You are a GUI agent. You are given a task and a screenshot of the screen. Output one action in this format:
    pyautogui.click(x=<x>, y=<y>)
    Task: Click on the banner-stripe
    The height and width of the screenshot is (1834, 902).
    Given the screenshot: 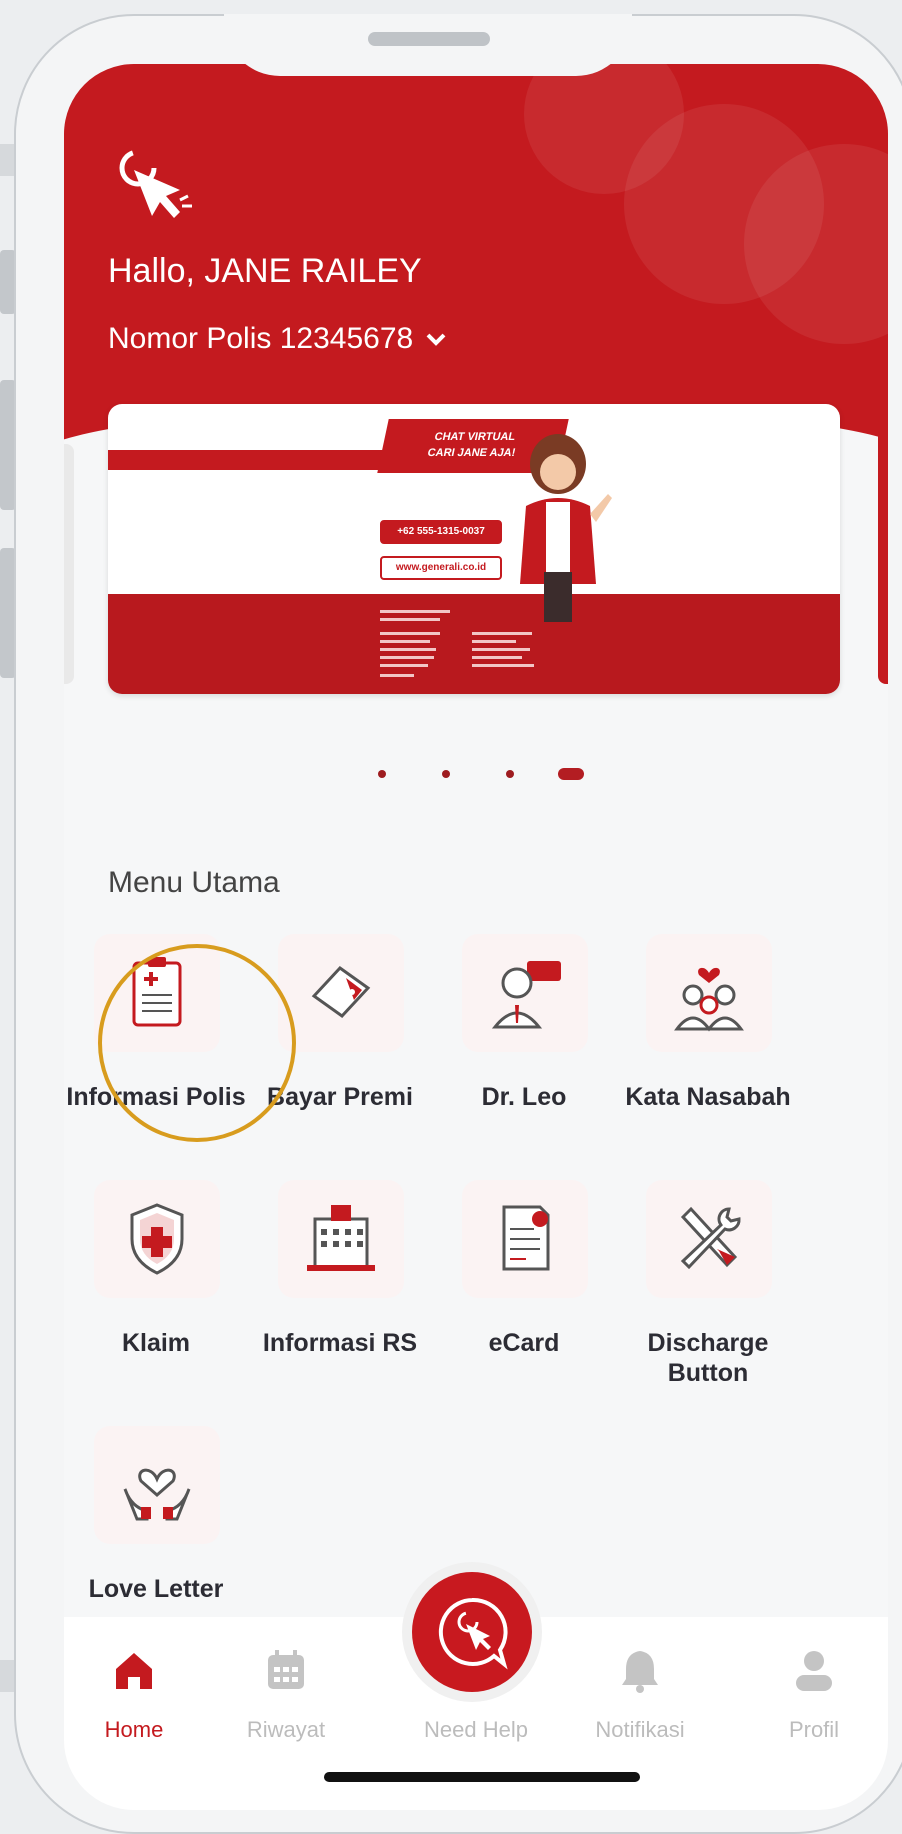 What is the action you would take?
    pyautogui.click(x=253, y=460)
    